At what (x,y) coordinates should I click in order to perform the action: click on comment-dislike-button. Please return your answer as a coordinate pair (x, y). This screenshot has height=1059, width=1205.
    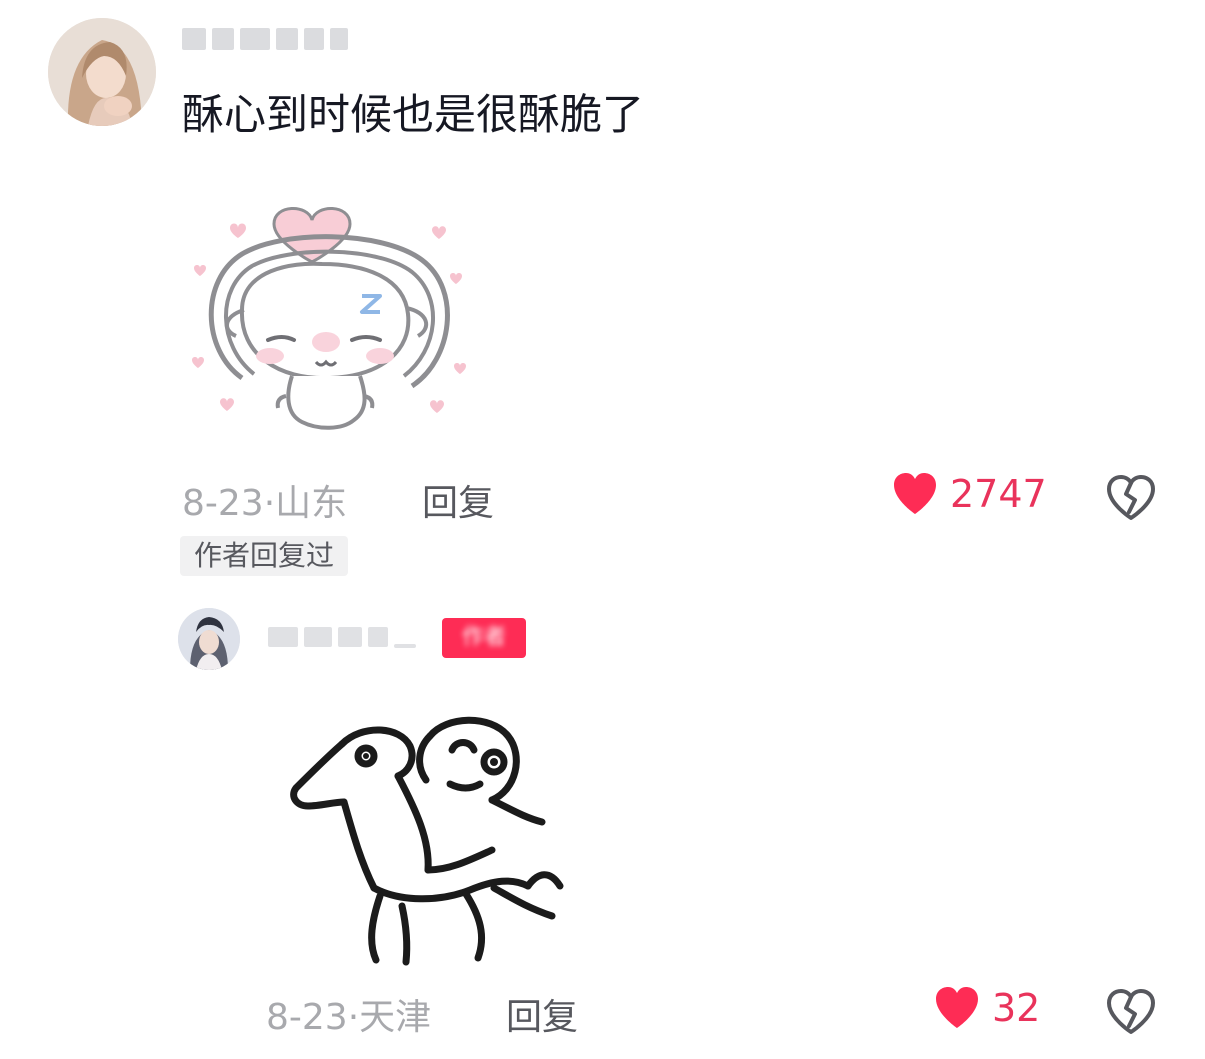
    Looking at the image, I should click on (1131, 500).